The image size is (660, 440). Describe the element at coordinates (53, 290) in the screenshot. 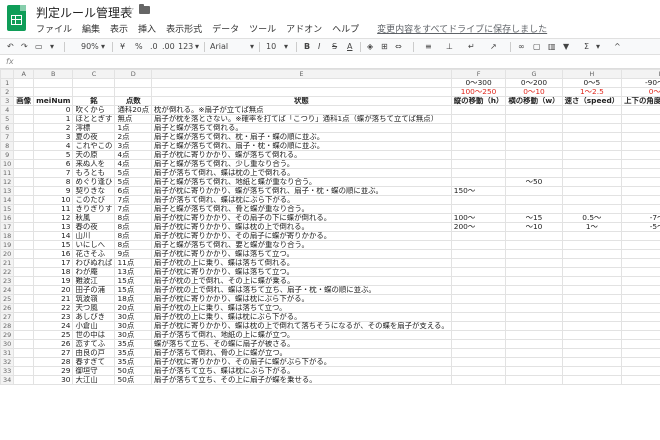

I see `cell-meinum: 20` at that location.